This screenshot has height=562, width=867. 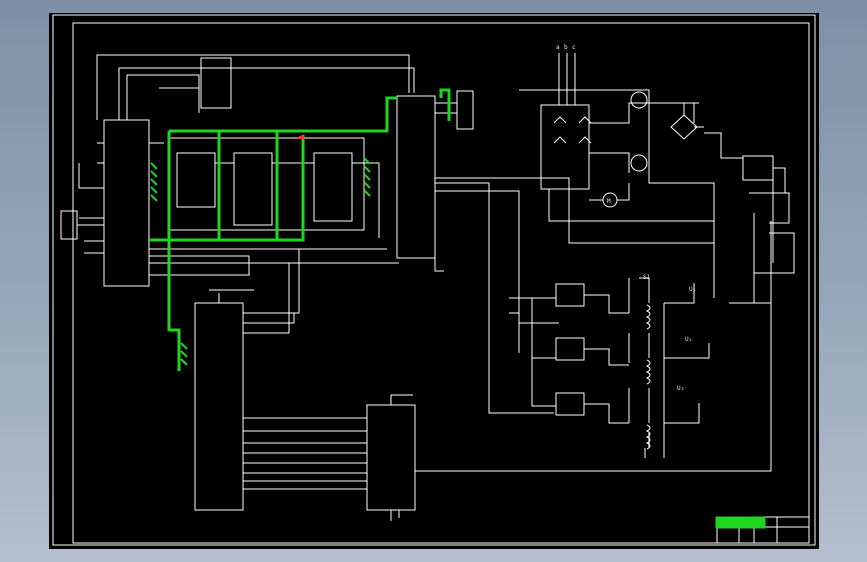 I want to click on label-phase-b: b, so click(x=566, y=47).